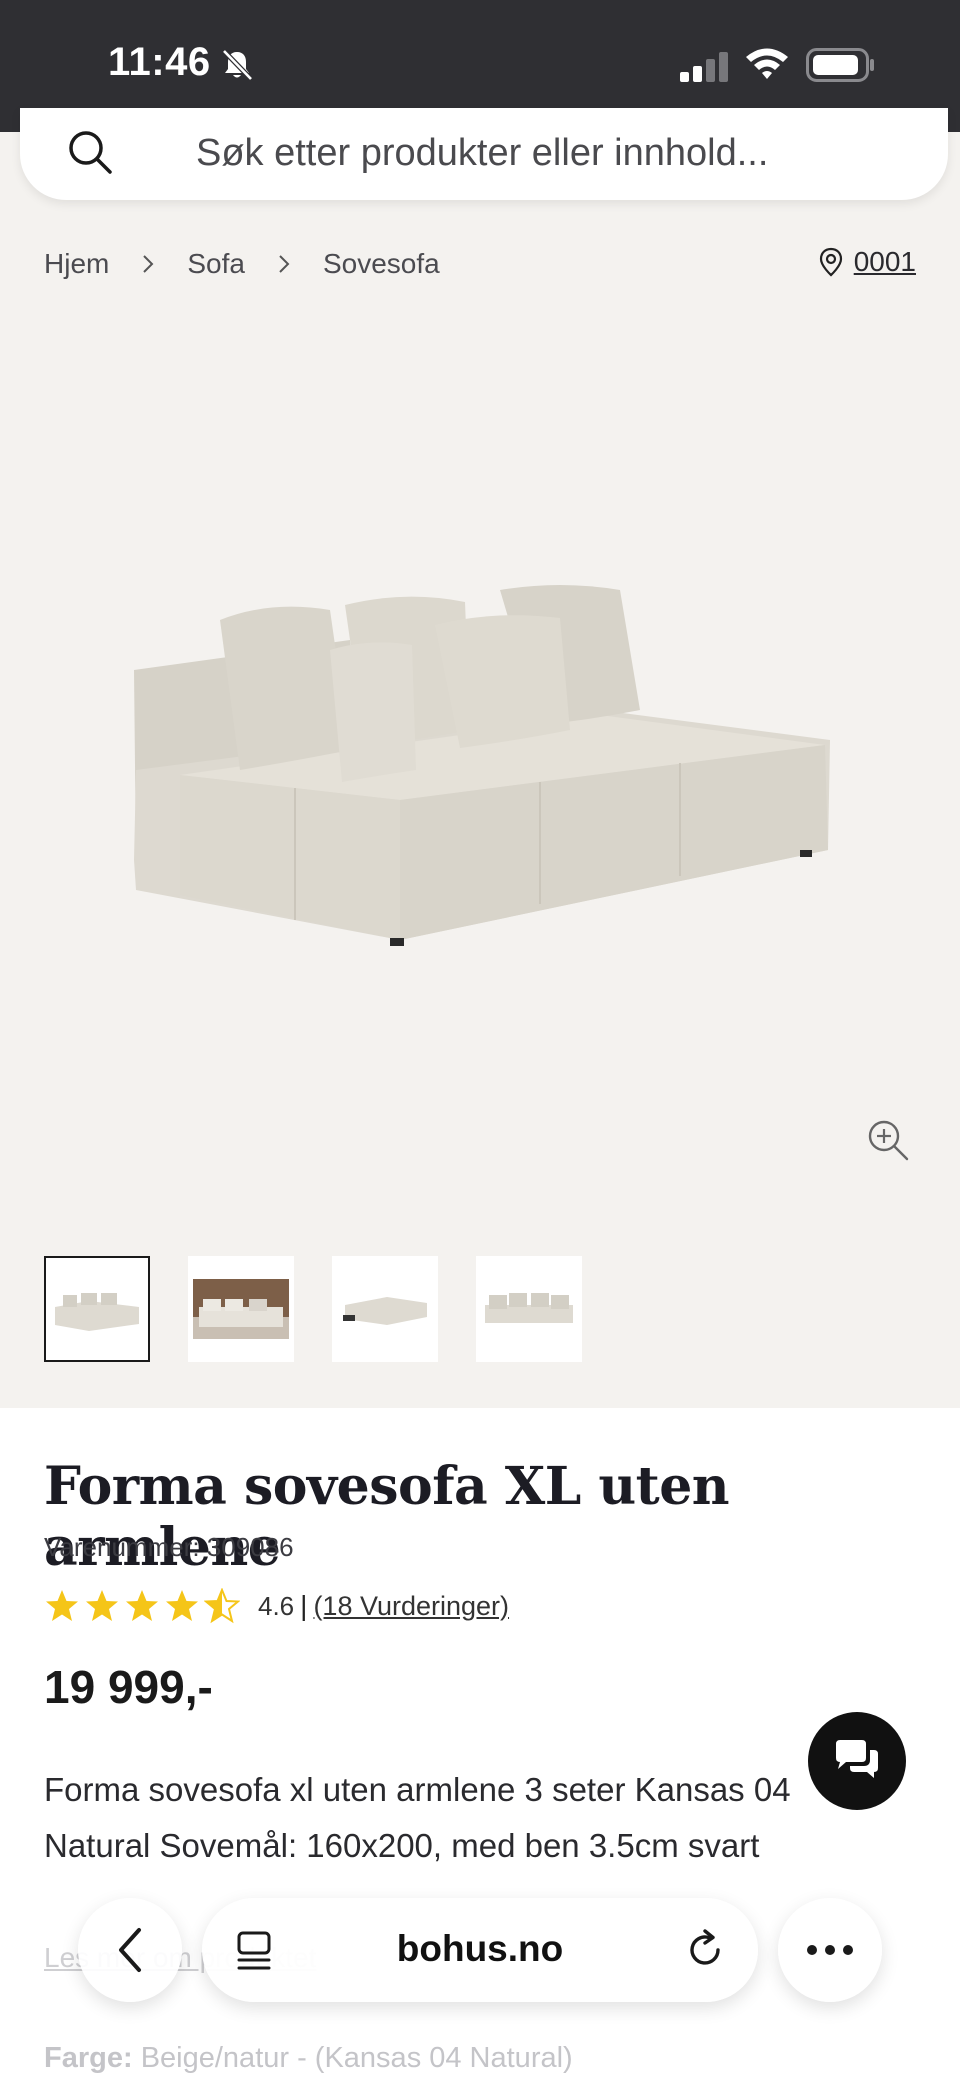 The height and width of the screenshot is (2081, 960). I want to click on breadcrumb: Hjem Sofa Sovesofa, so click(242, 264).